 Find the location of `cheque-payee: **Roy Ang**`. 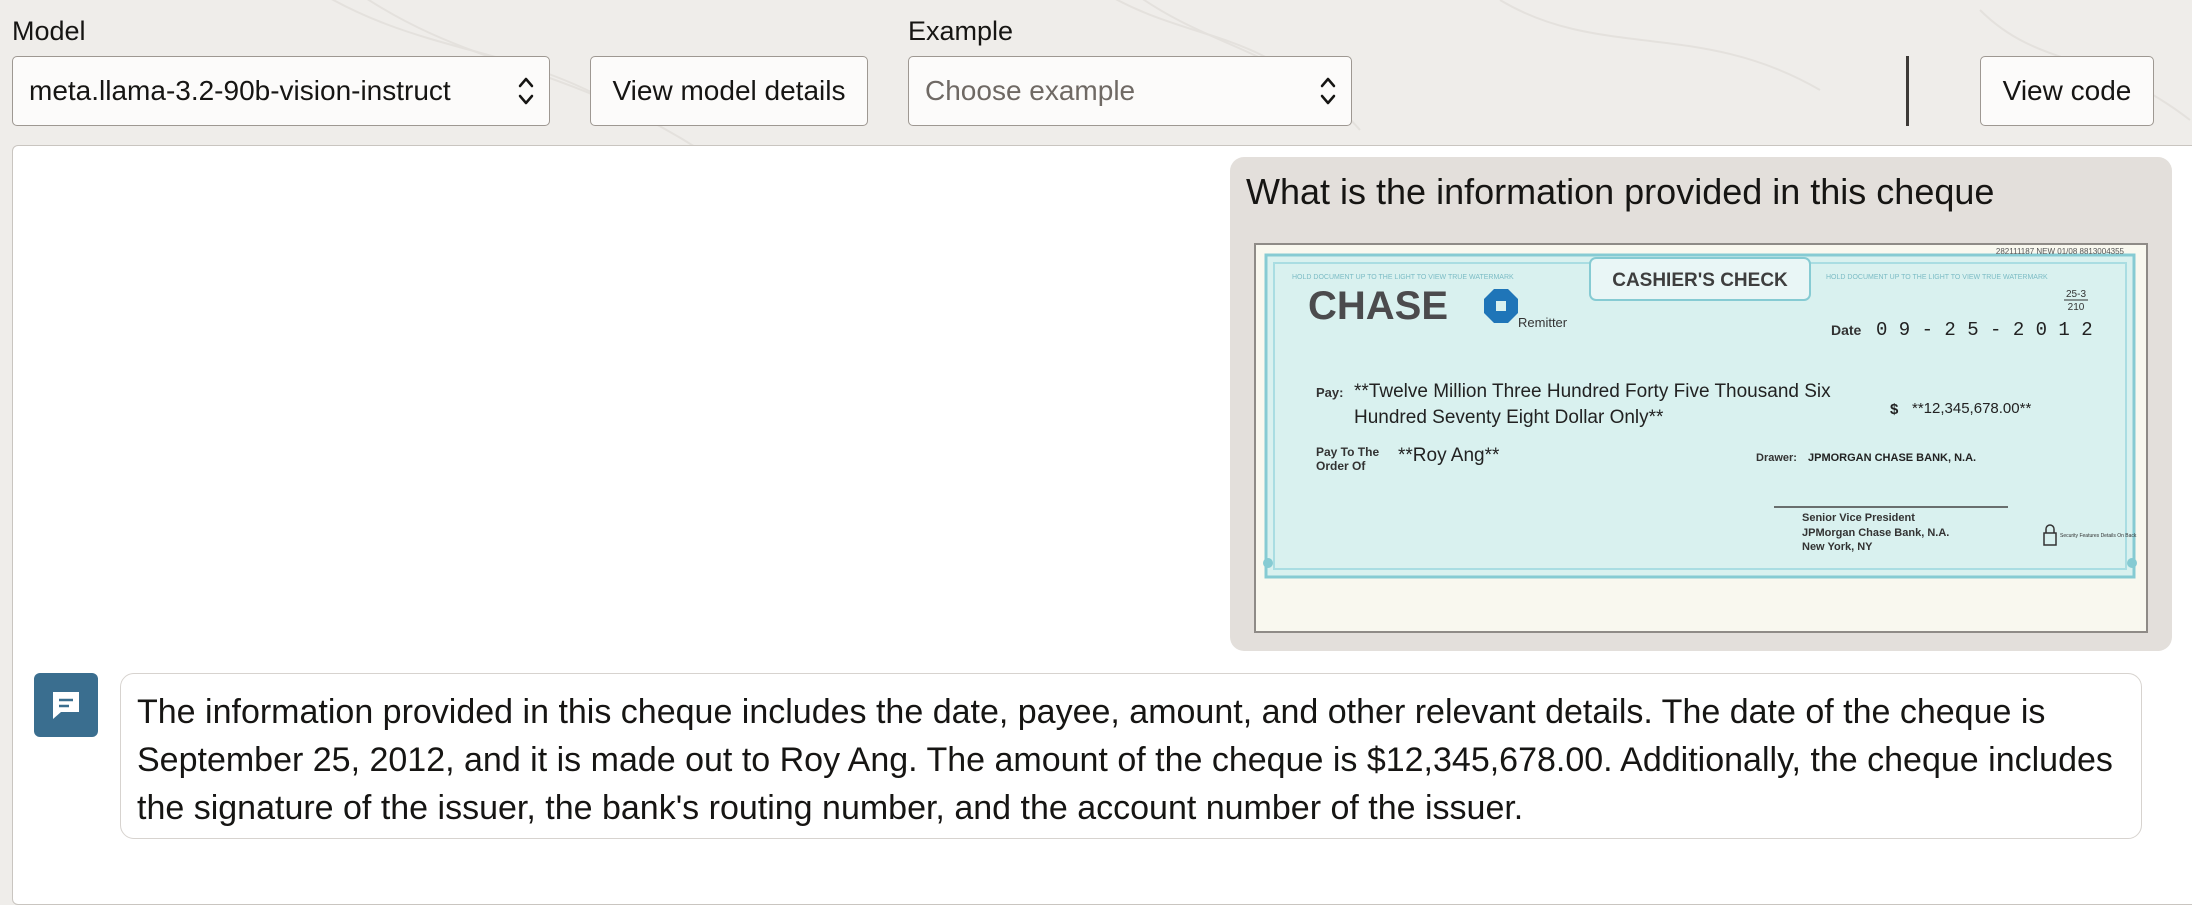

cheque-payee: **Roy Ang** is located at coordinates (1449, 455).